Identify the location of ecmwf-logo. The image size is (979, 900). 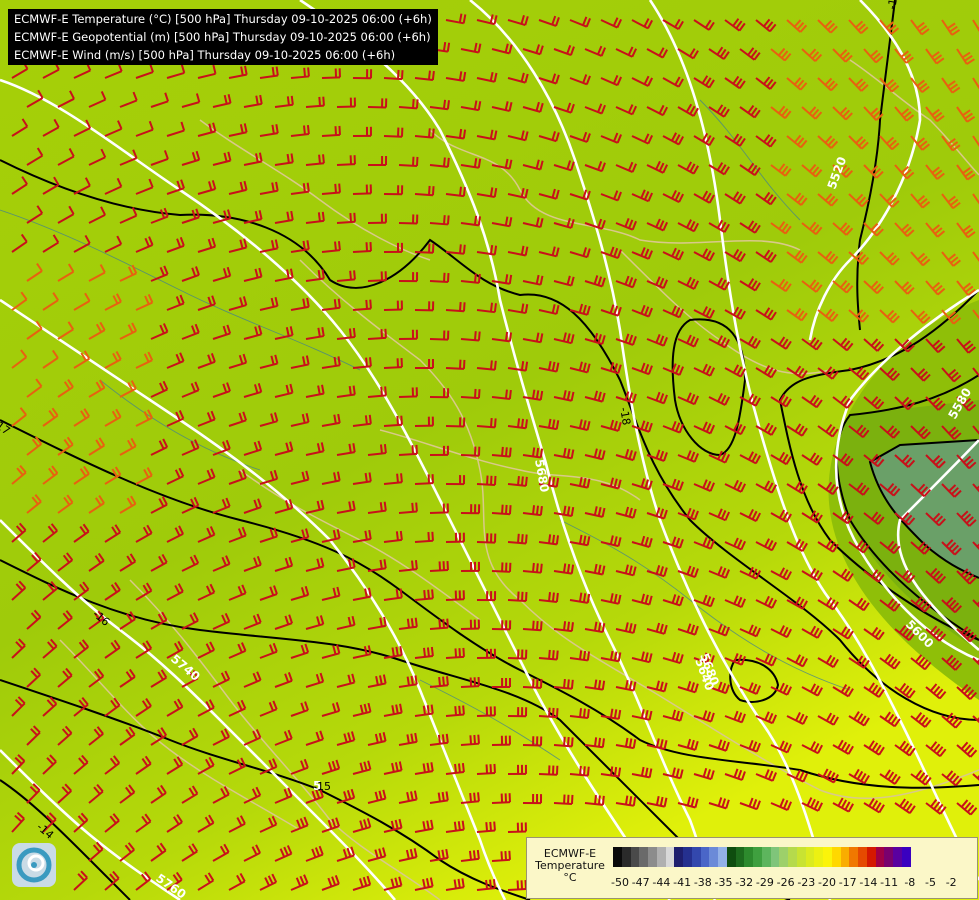
(34, 865).